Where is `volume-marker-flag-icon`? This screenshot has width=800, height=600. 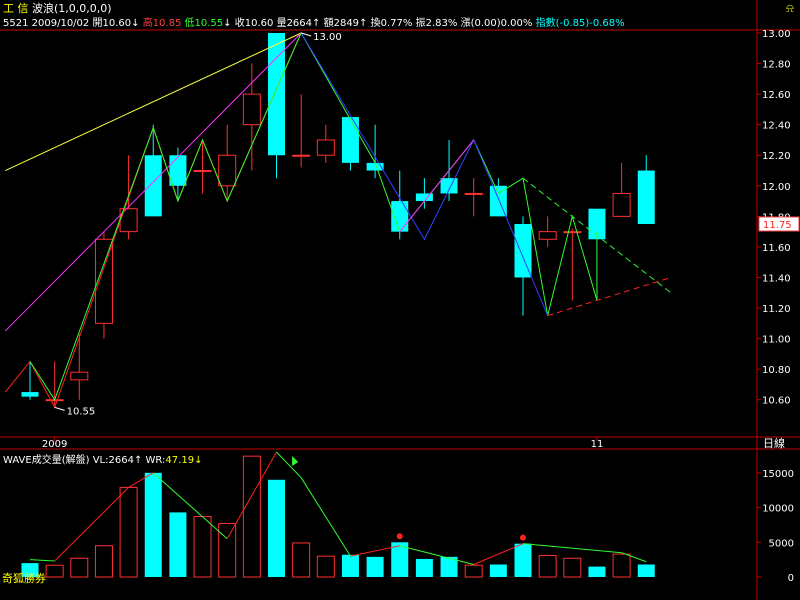 volume-marker-flag-icon is located at coordinates (295, 461).